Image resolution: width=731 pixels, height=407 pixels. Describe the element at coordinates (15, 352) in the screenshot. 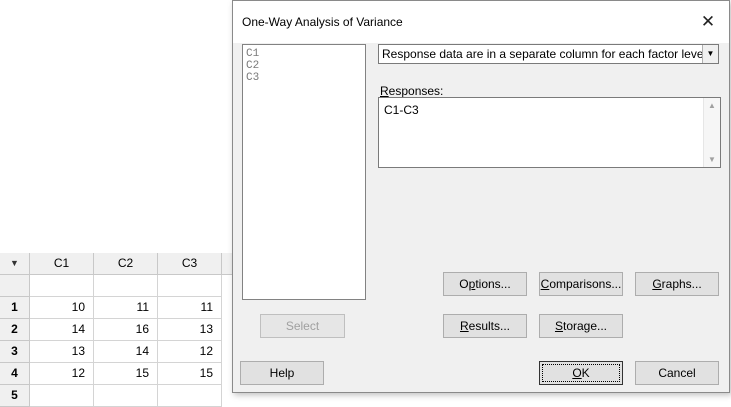

I see `row-header: 3` at that location.